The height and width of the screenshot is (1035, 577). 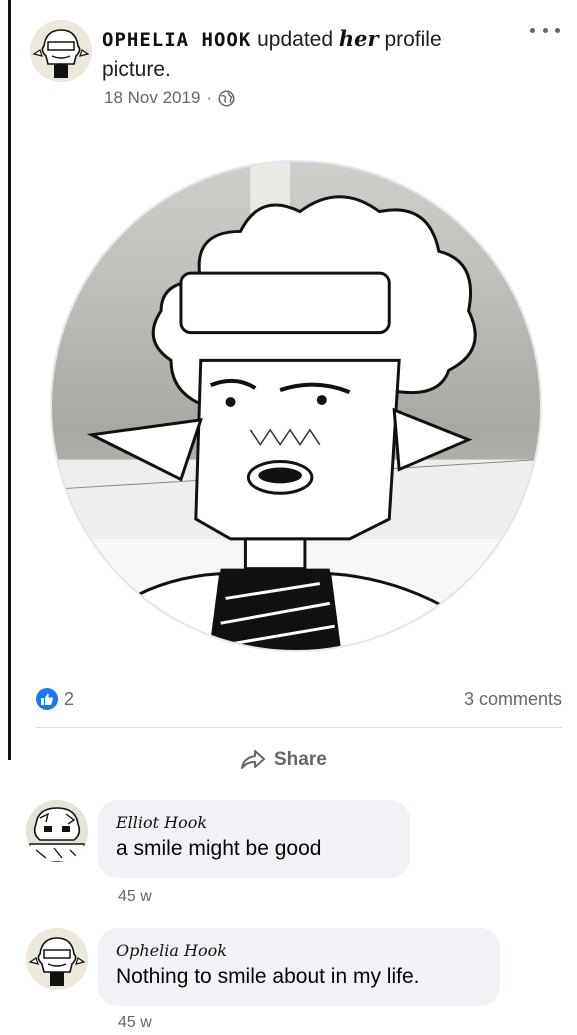 What do you see at coordinates (513, 699) in the screenshot?
I see `comments-count-link: 3 comments` at bounding box center [513, 699].